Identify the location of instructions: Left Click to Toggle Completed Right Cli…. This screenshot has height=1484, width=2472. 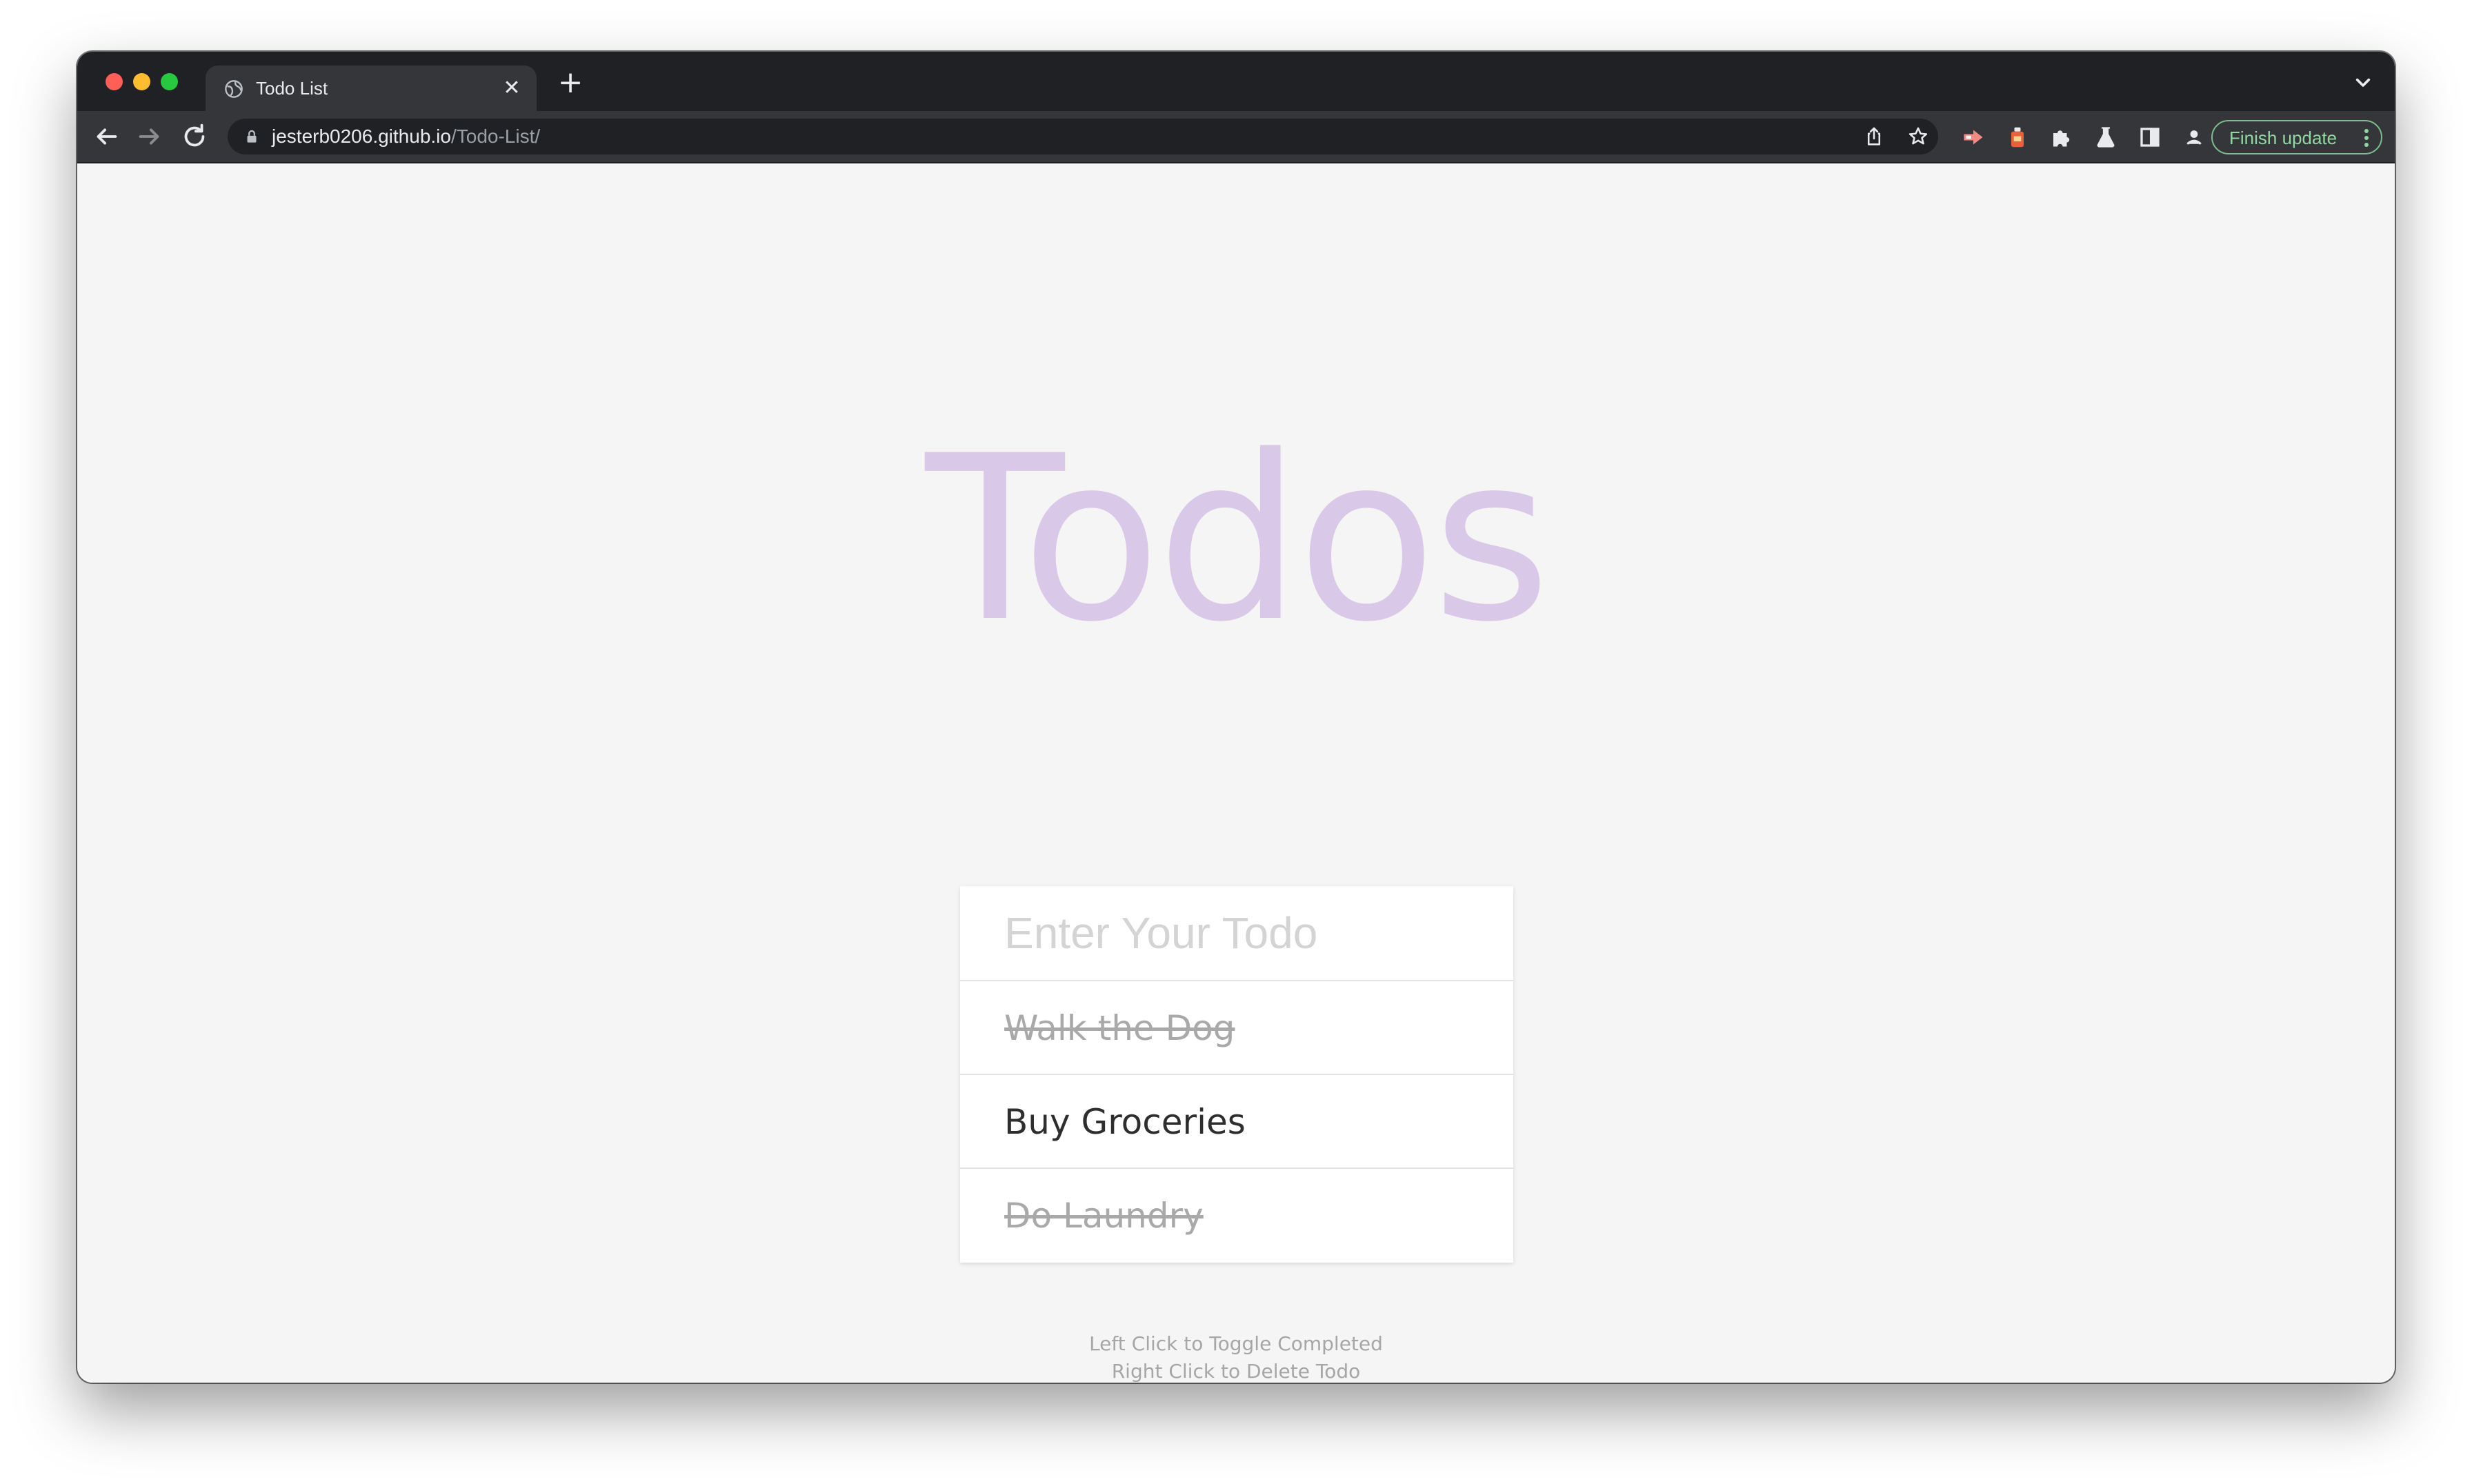
(1236, 1356).